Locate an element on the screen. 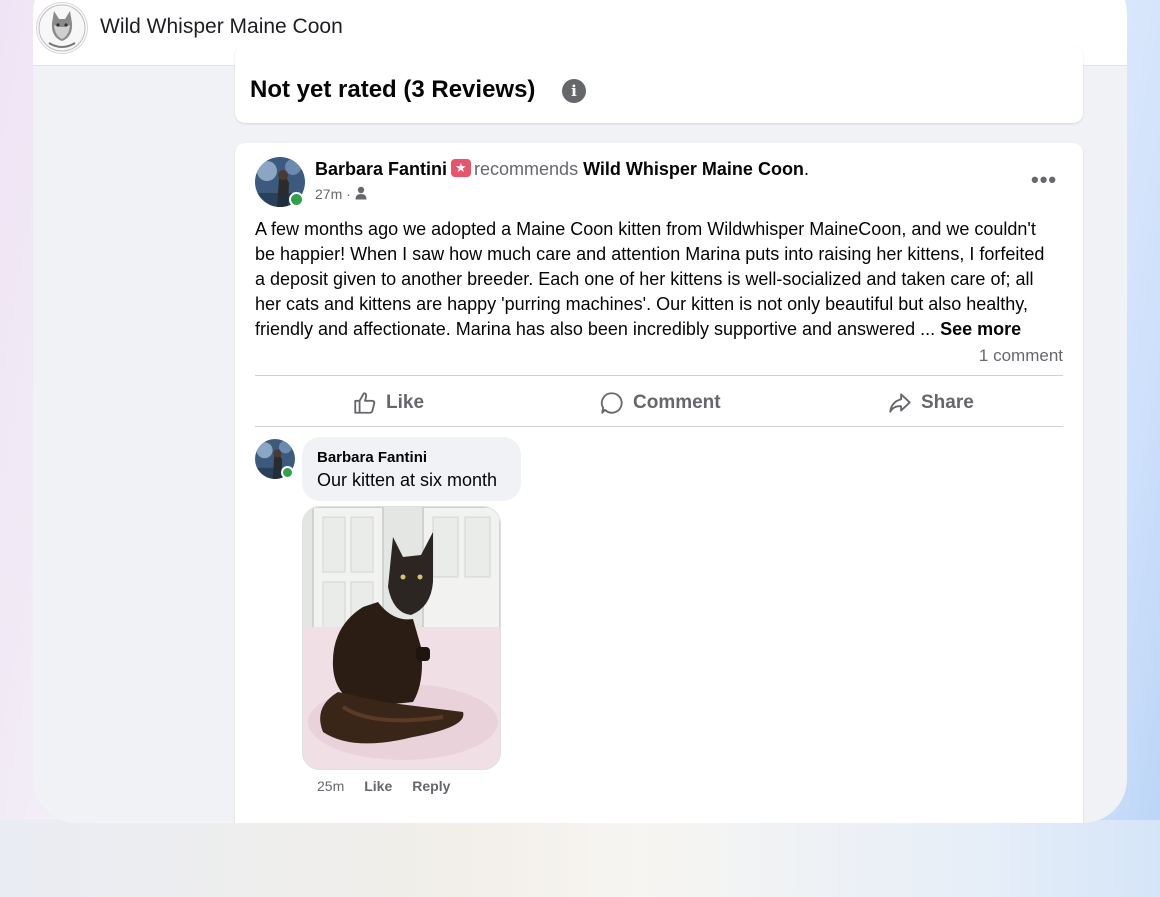 Image resolution: width=1160 pixels, height=897 pixels. page-logo is located at coordinates (62, 28).